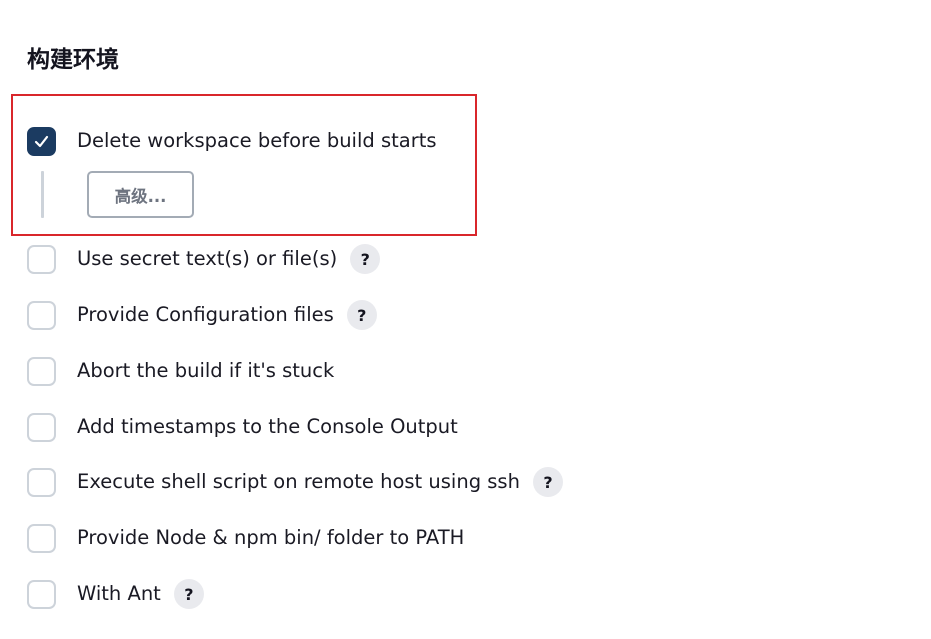 The width and height of the screenshot is (931, 639). What do you see at coordinates (207, 258) in the screenshot?
I see `use-secret-label: Use secret text(s) or file(s)` at bounding box center [207, 258].